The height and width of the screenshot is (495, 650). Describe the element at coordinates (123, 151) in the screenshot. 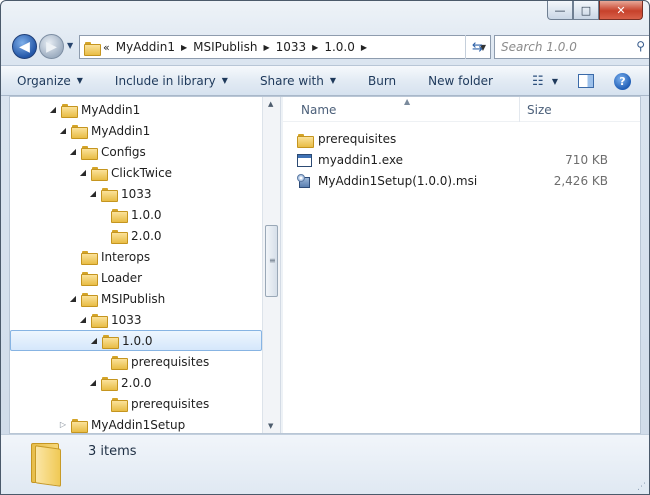

I see `tree-item-label: Configs` at that location.